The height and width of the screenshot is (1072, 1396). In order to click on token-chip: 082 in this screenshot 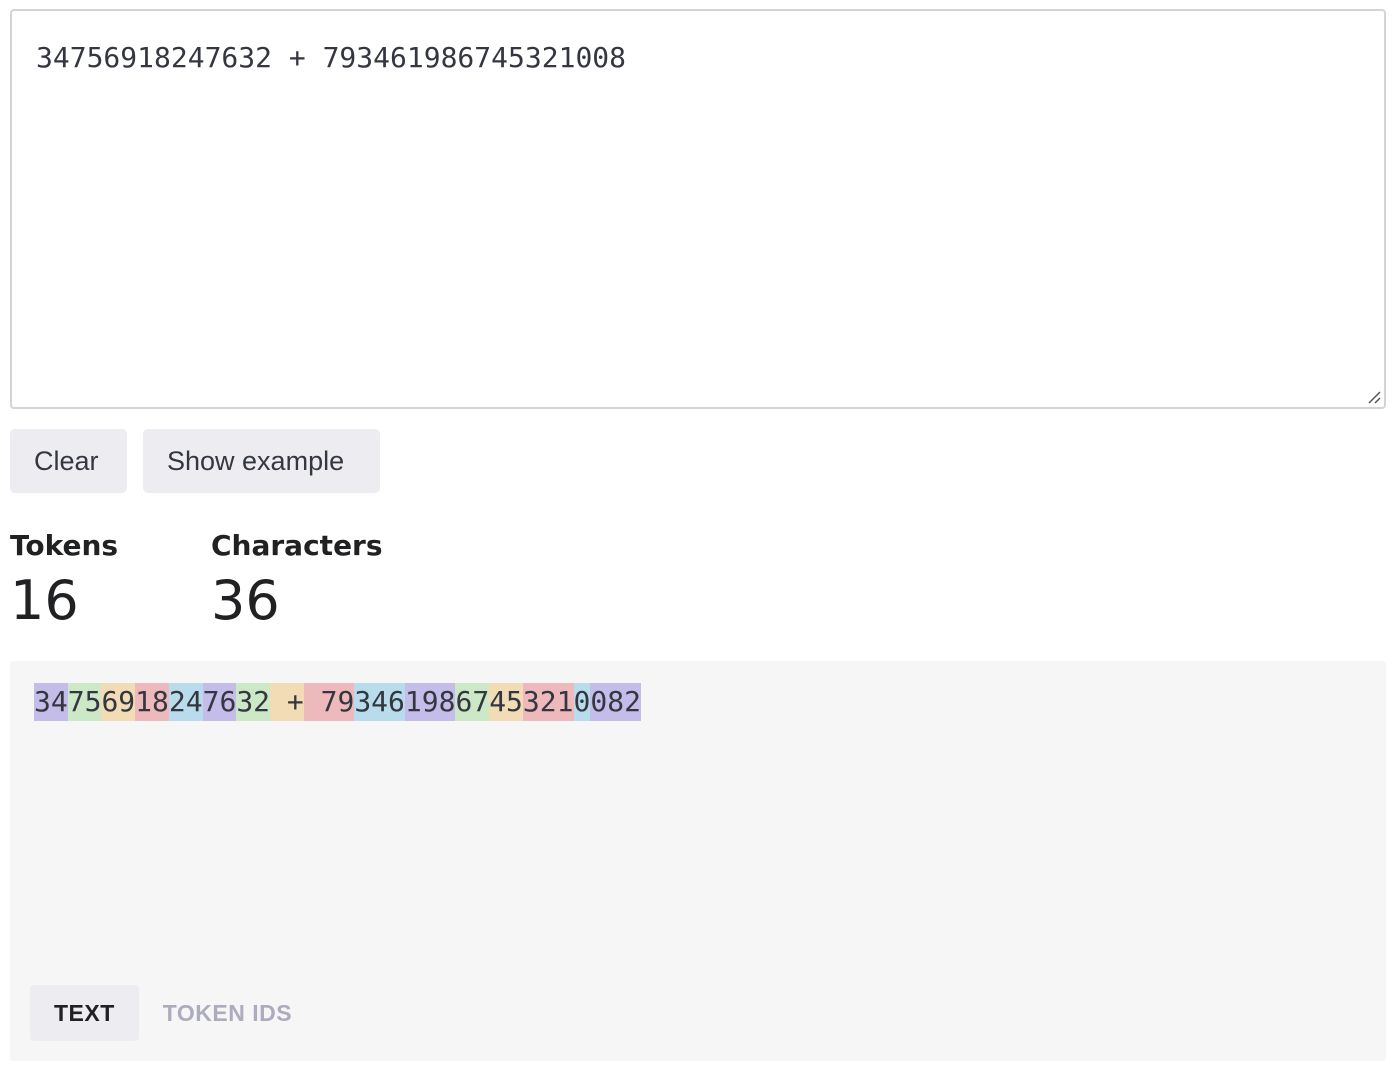, I will do `click(615, 702)`.